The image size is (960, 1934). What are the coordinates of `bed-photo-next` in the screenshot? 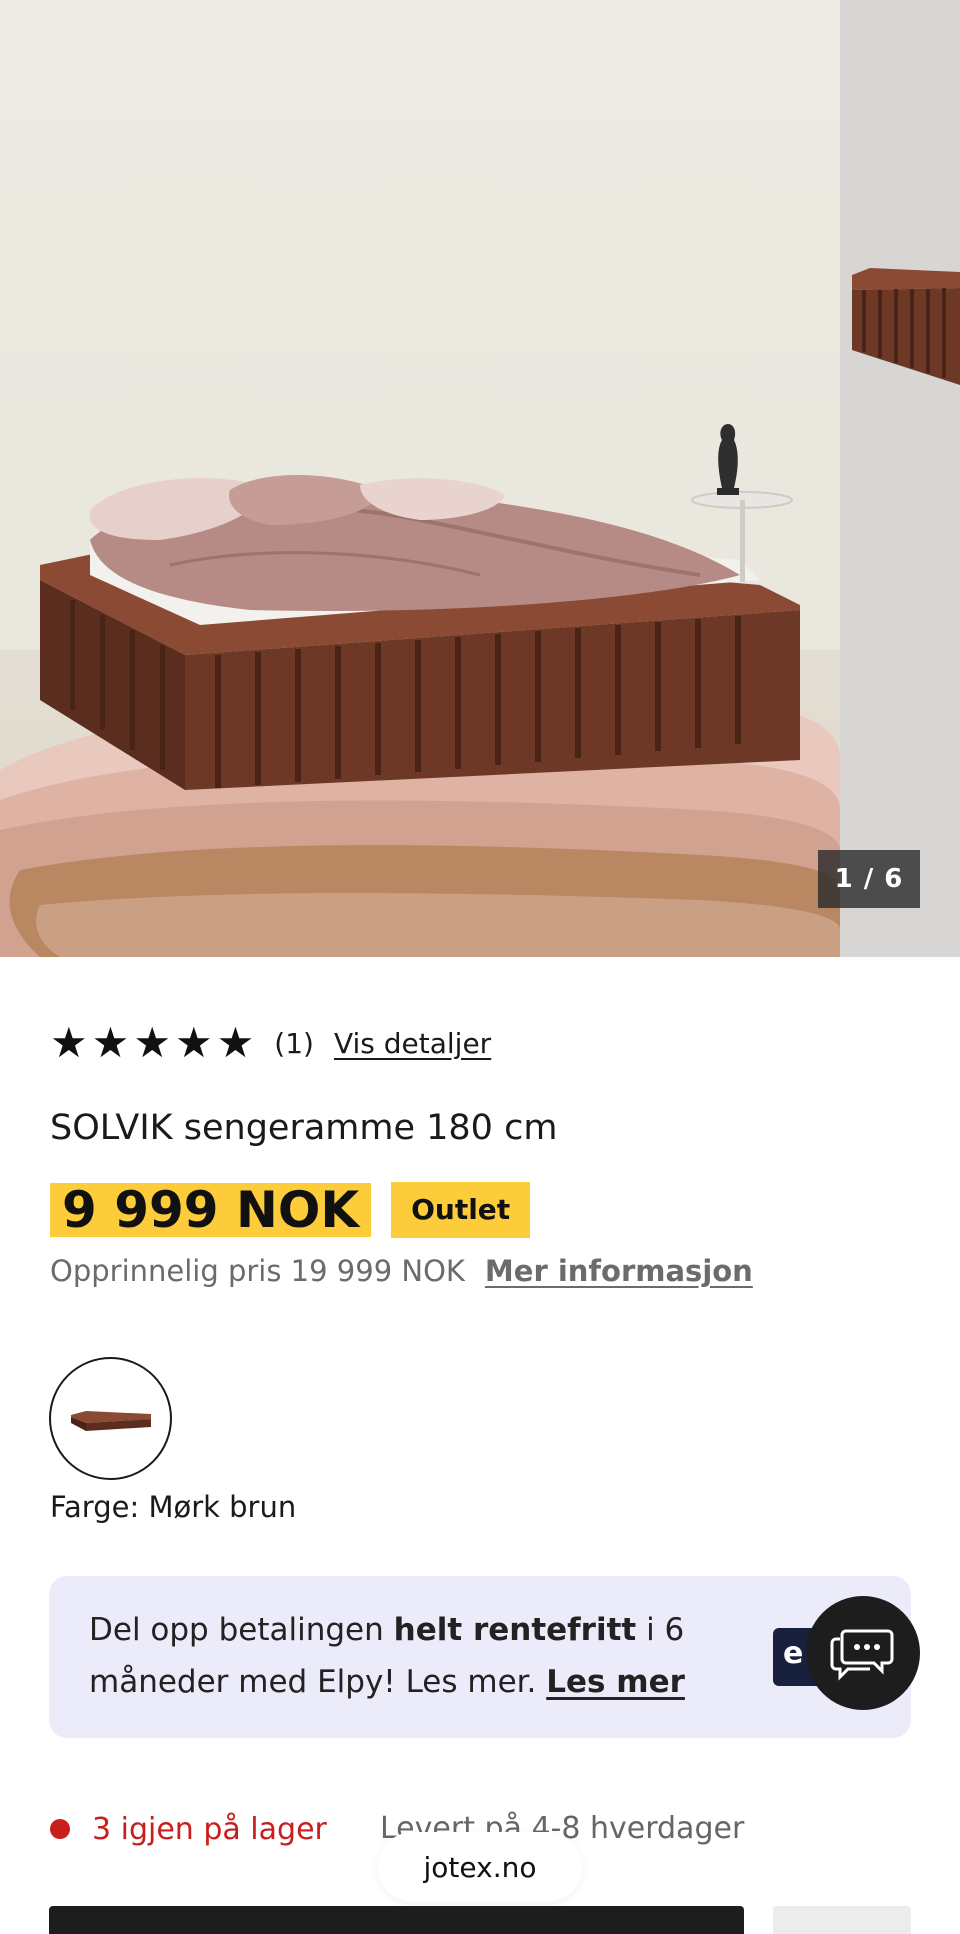 It's located at (900, 478).